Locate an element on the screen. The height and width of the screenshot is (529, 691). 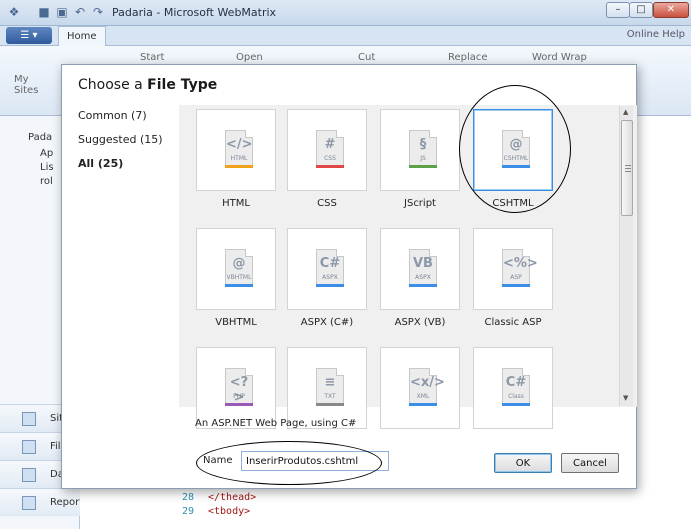
start-button: Start is located at coordinates (152, 57).